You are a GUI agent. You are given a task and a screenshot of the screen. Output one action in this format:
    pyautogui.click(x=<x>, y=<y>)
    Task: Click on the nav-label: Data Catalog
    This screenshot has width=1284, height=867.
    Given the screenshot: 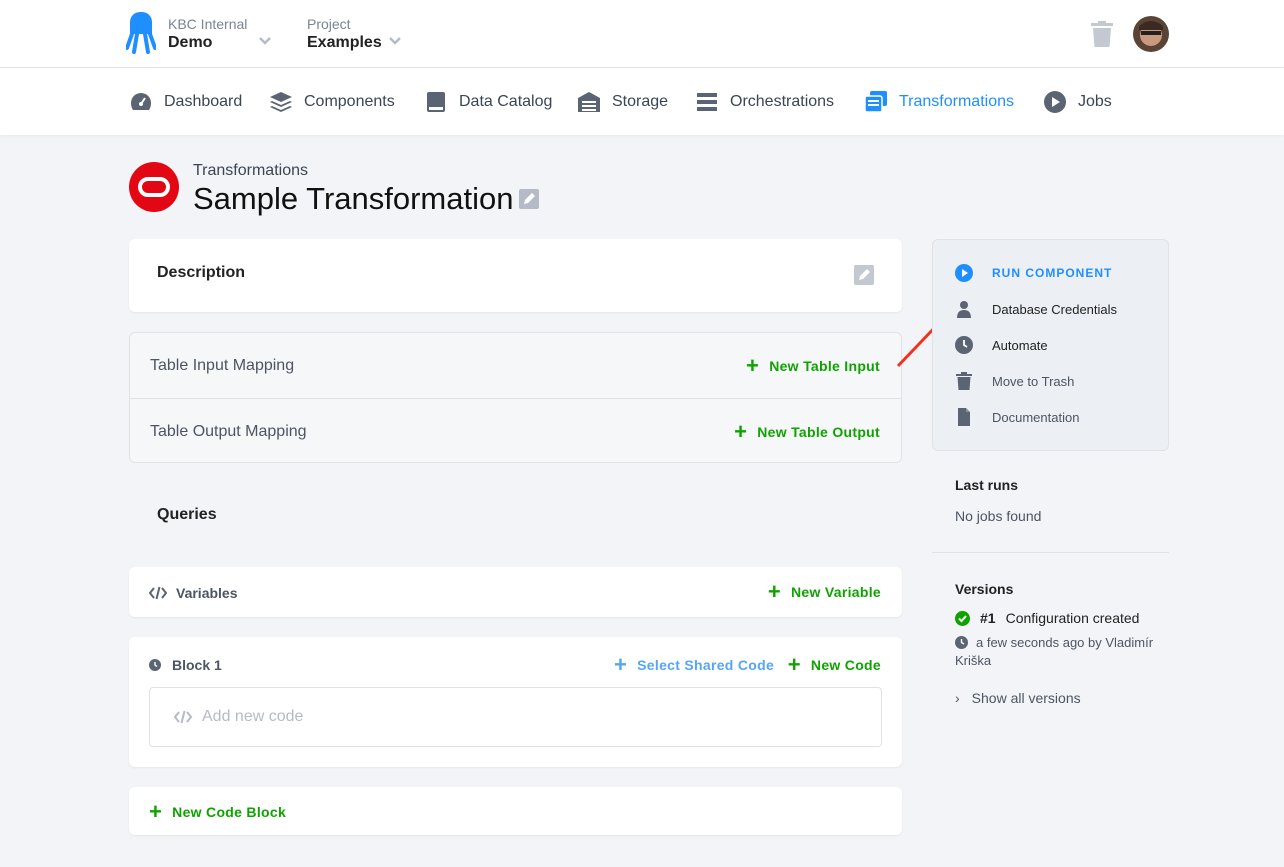 What is the action you would take?
    pyautogui.click(x=506, y=101)
    